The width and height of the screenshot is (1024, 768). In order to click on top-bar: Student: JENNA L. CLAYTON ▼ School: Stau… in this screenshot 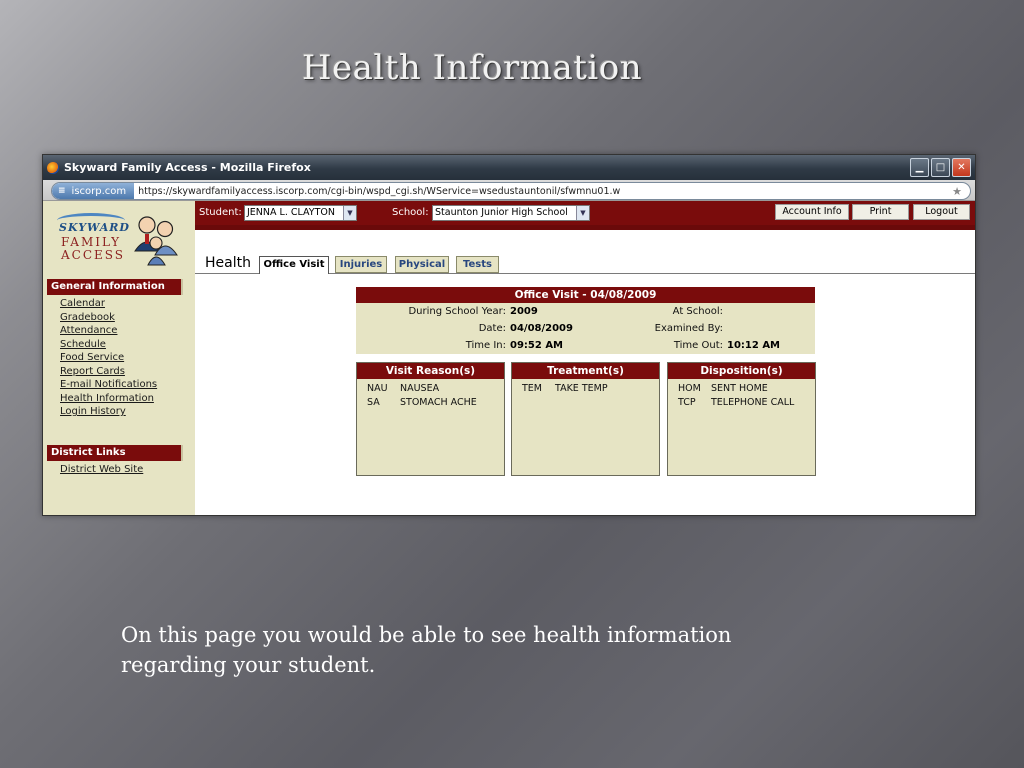, I will do `click(585, 215)`.